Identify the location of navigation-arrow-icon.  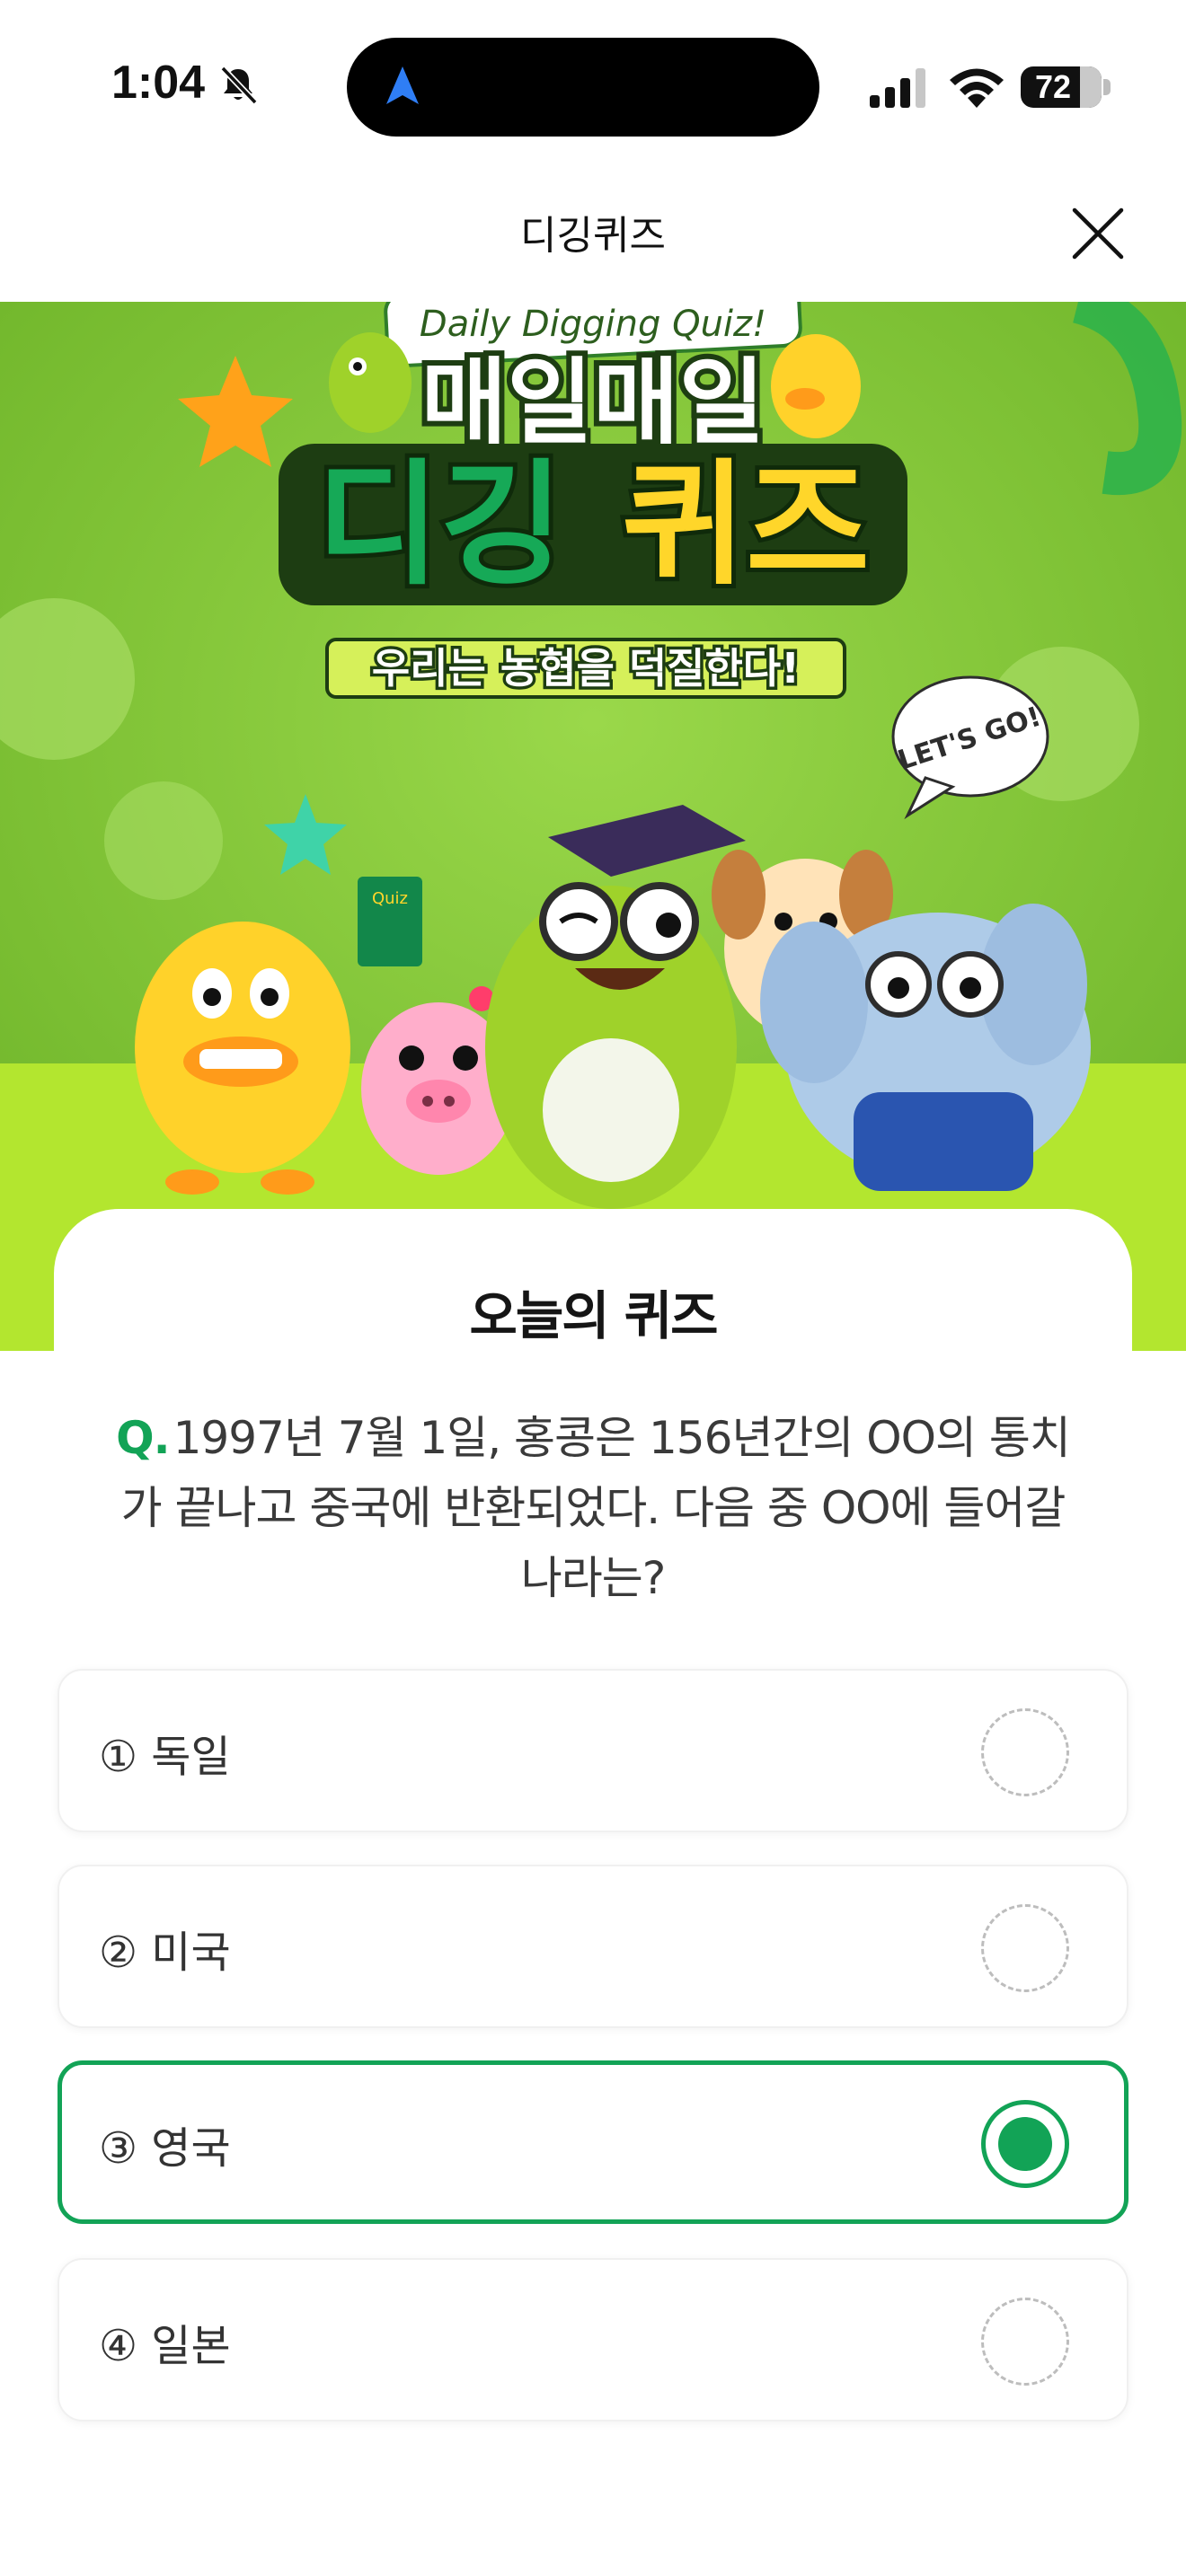
(402, 85).